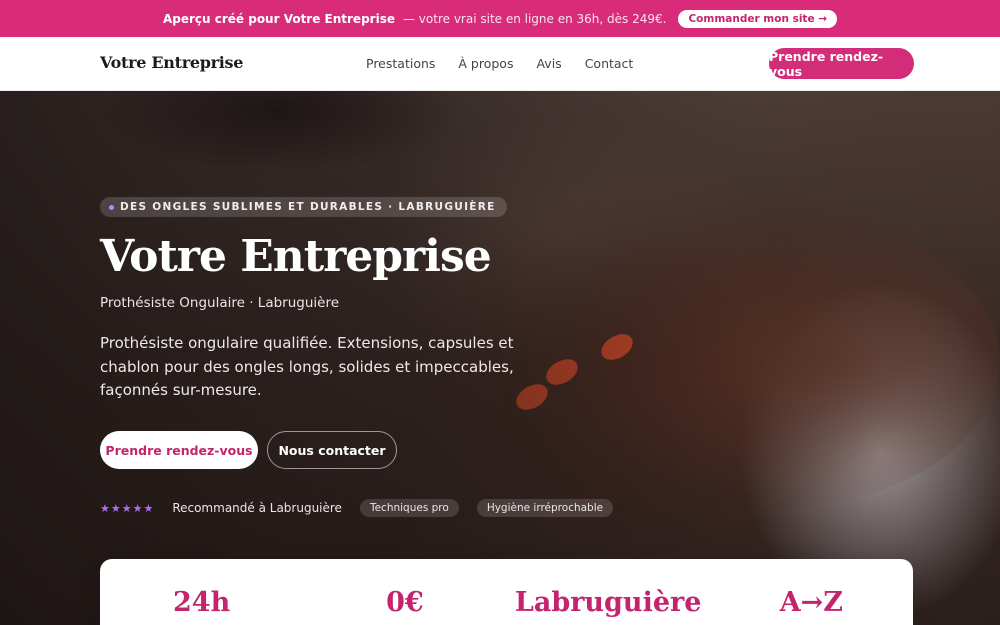  Describe the element at coordinates (609, 63) in the screenshot. I see `nav-link-contact: Contact` at that location.